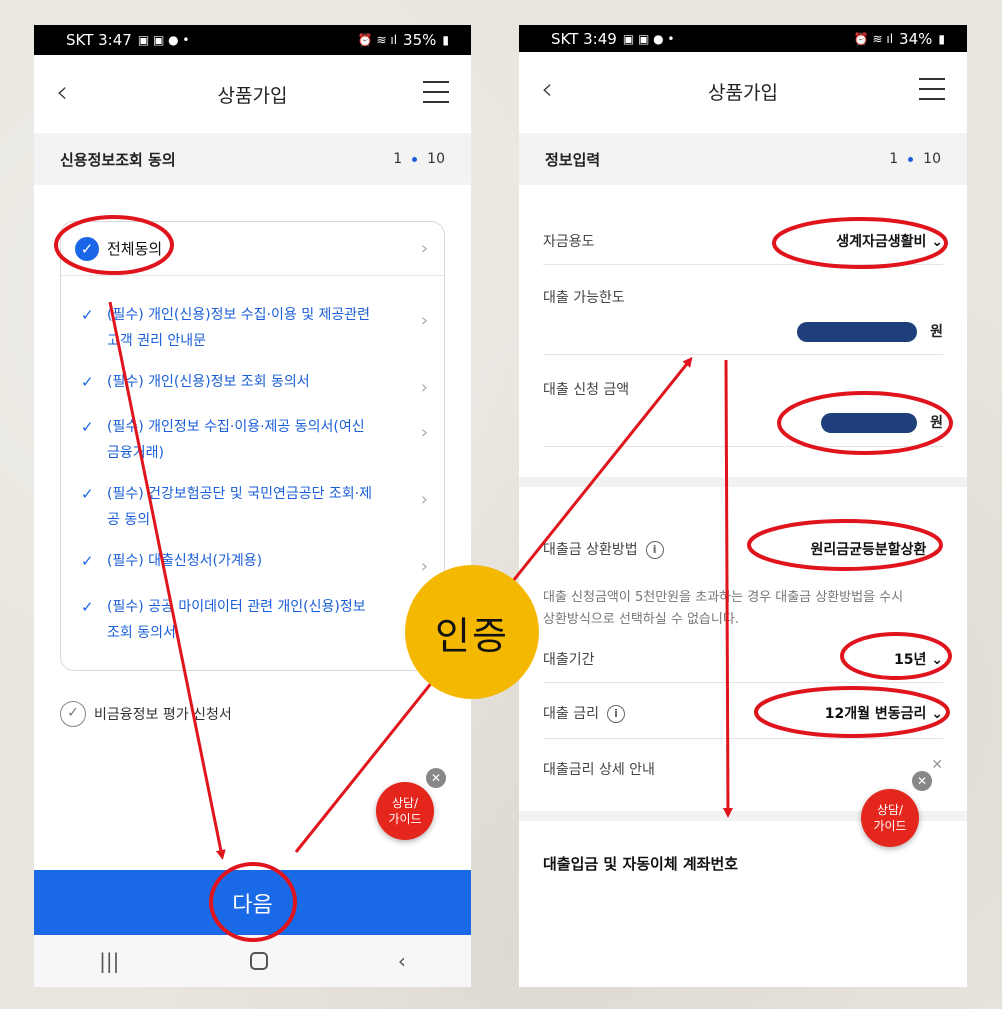 The height and width of the screenshot is (1009, 1002). Describe the element at coordinates (881, 242) in the screenshot. I see `fund-purpose-value: 생계자금생활비` at that location.